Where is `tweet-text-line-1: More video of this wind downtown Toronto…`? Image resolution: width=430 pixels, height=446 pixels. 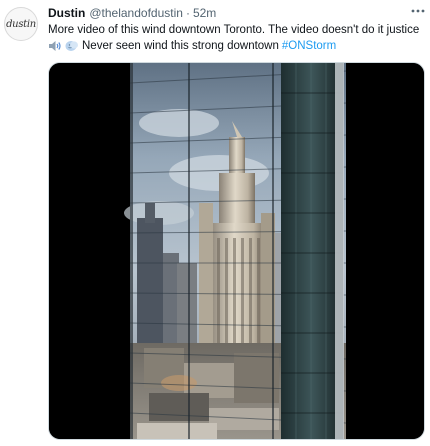 tweet-text-line-1: More video of this wind downtown Toronto… is located at coordinates (234, 30).